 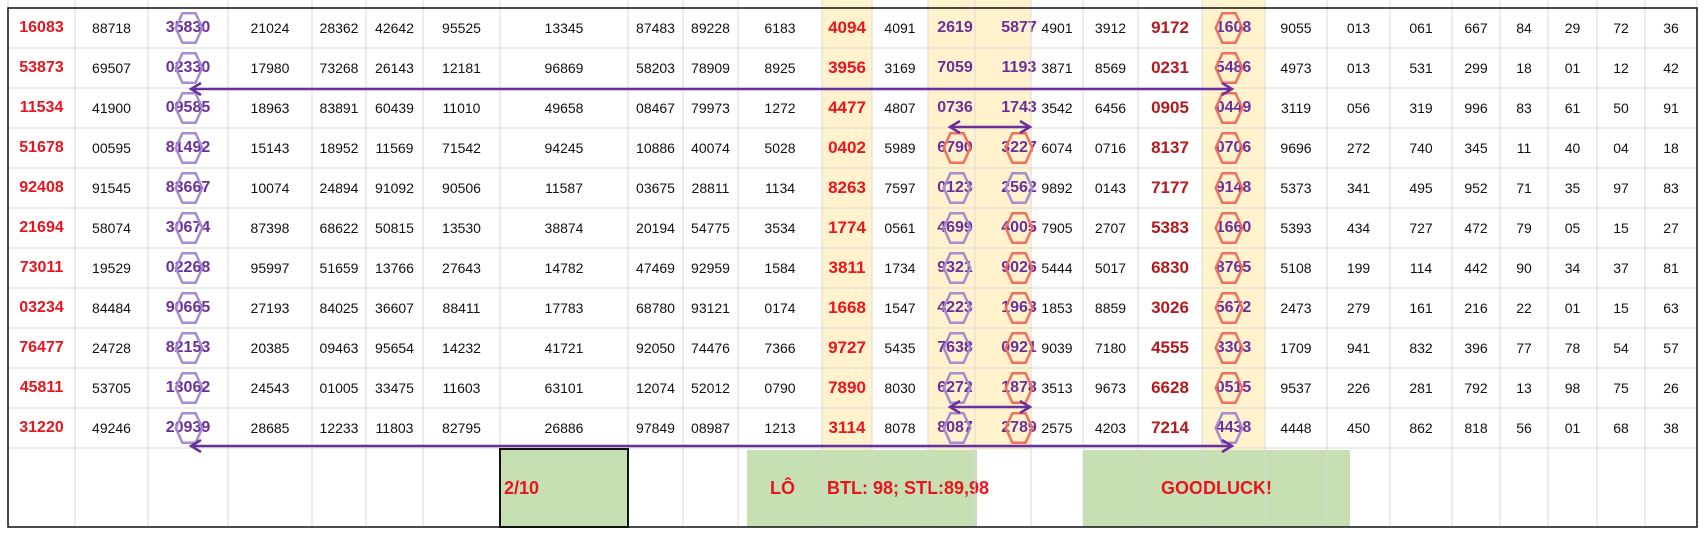 I want to click on last4-special-cell: 9727, so click(x=847, y=347).